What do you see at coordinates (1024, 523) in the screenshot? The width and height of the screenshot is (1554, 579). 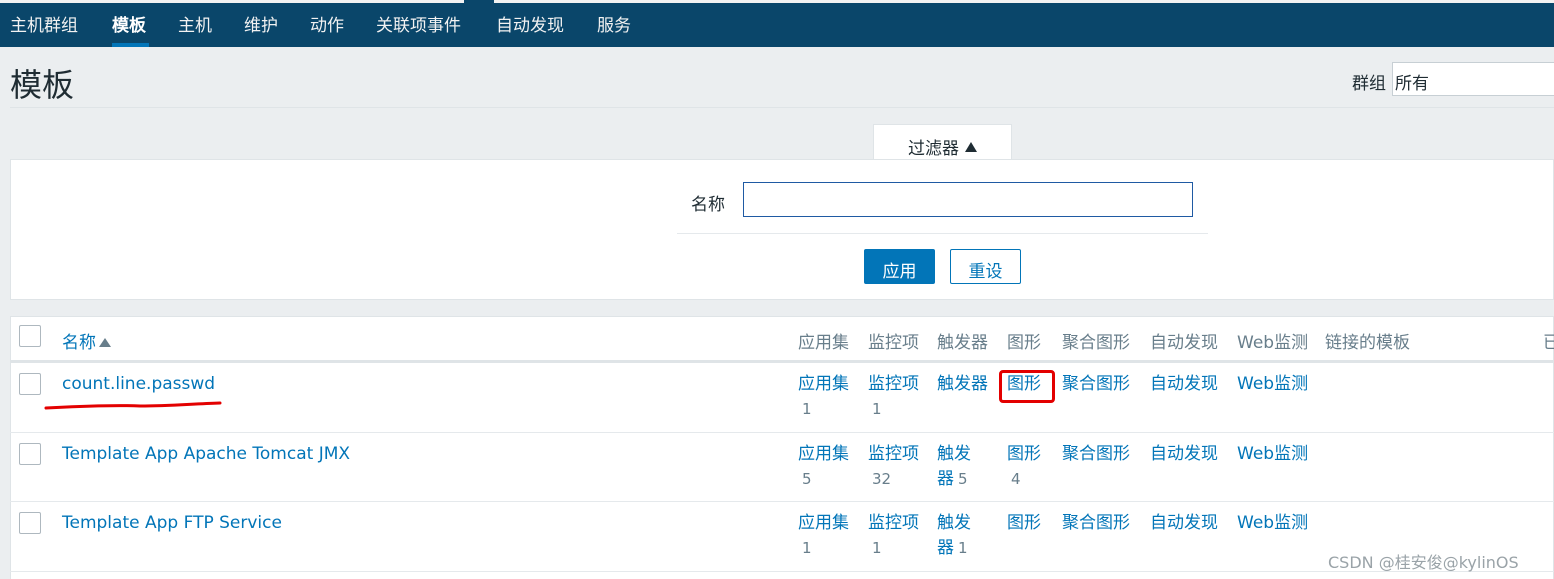 I see `graphs-link: 图形` at bounding box center [1024, 523].